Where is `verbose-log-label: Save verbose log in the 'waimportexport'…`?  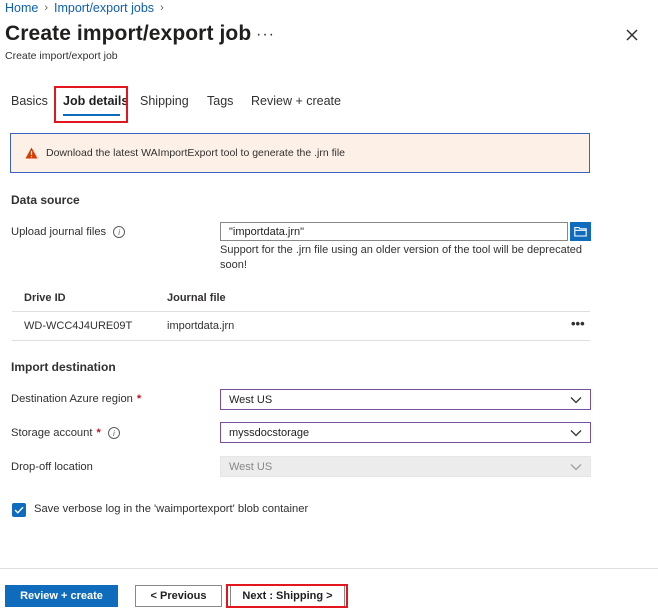 verbose-log-label: Save verbose log in the 'waimportexport'… is located at coordinates (171, 509).